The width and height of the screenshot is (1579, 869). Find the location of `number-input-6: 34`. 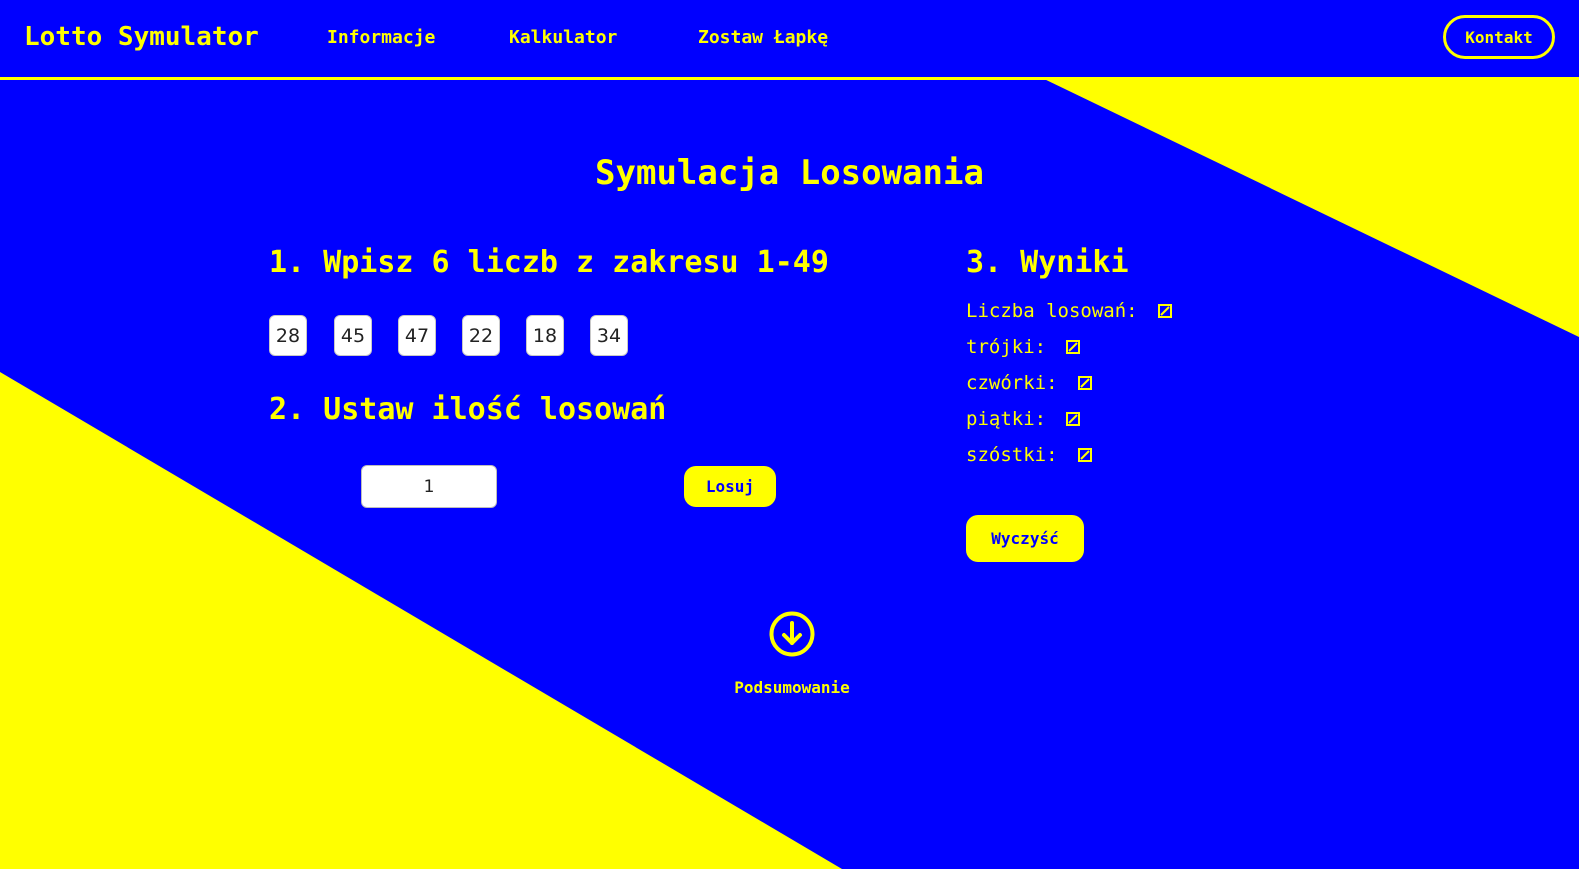

number-input-6: 34 is located at coordinates (609, 335).